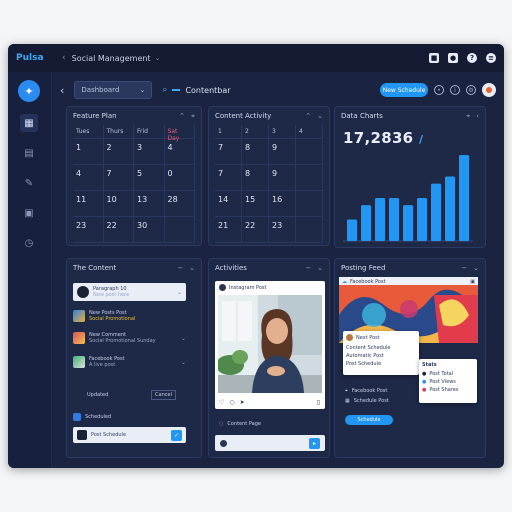 This screenshot has height=512, width=512. Describe the element at coordinates (472, 58) in the screenshot. I see `help-icon: ?` at that location.